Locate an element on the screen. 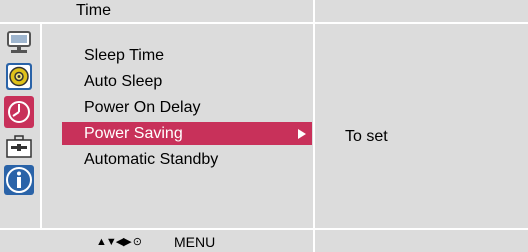  menu-item-label: Sleep Time is located at coordinates (124, 55).